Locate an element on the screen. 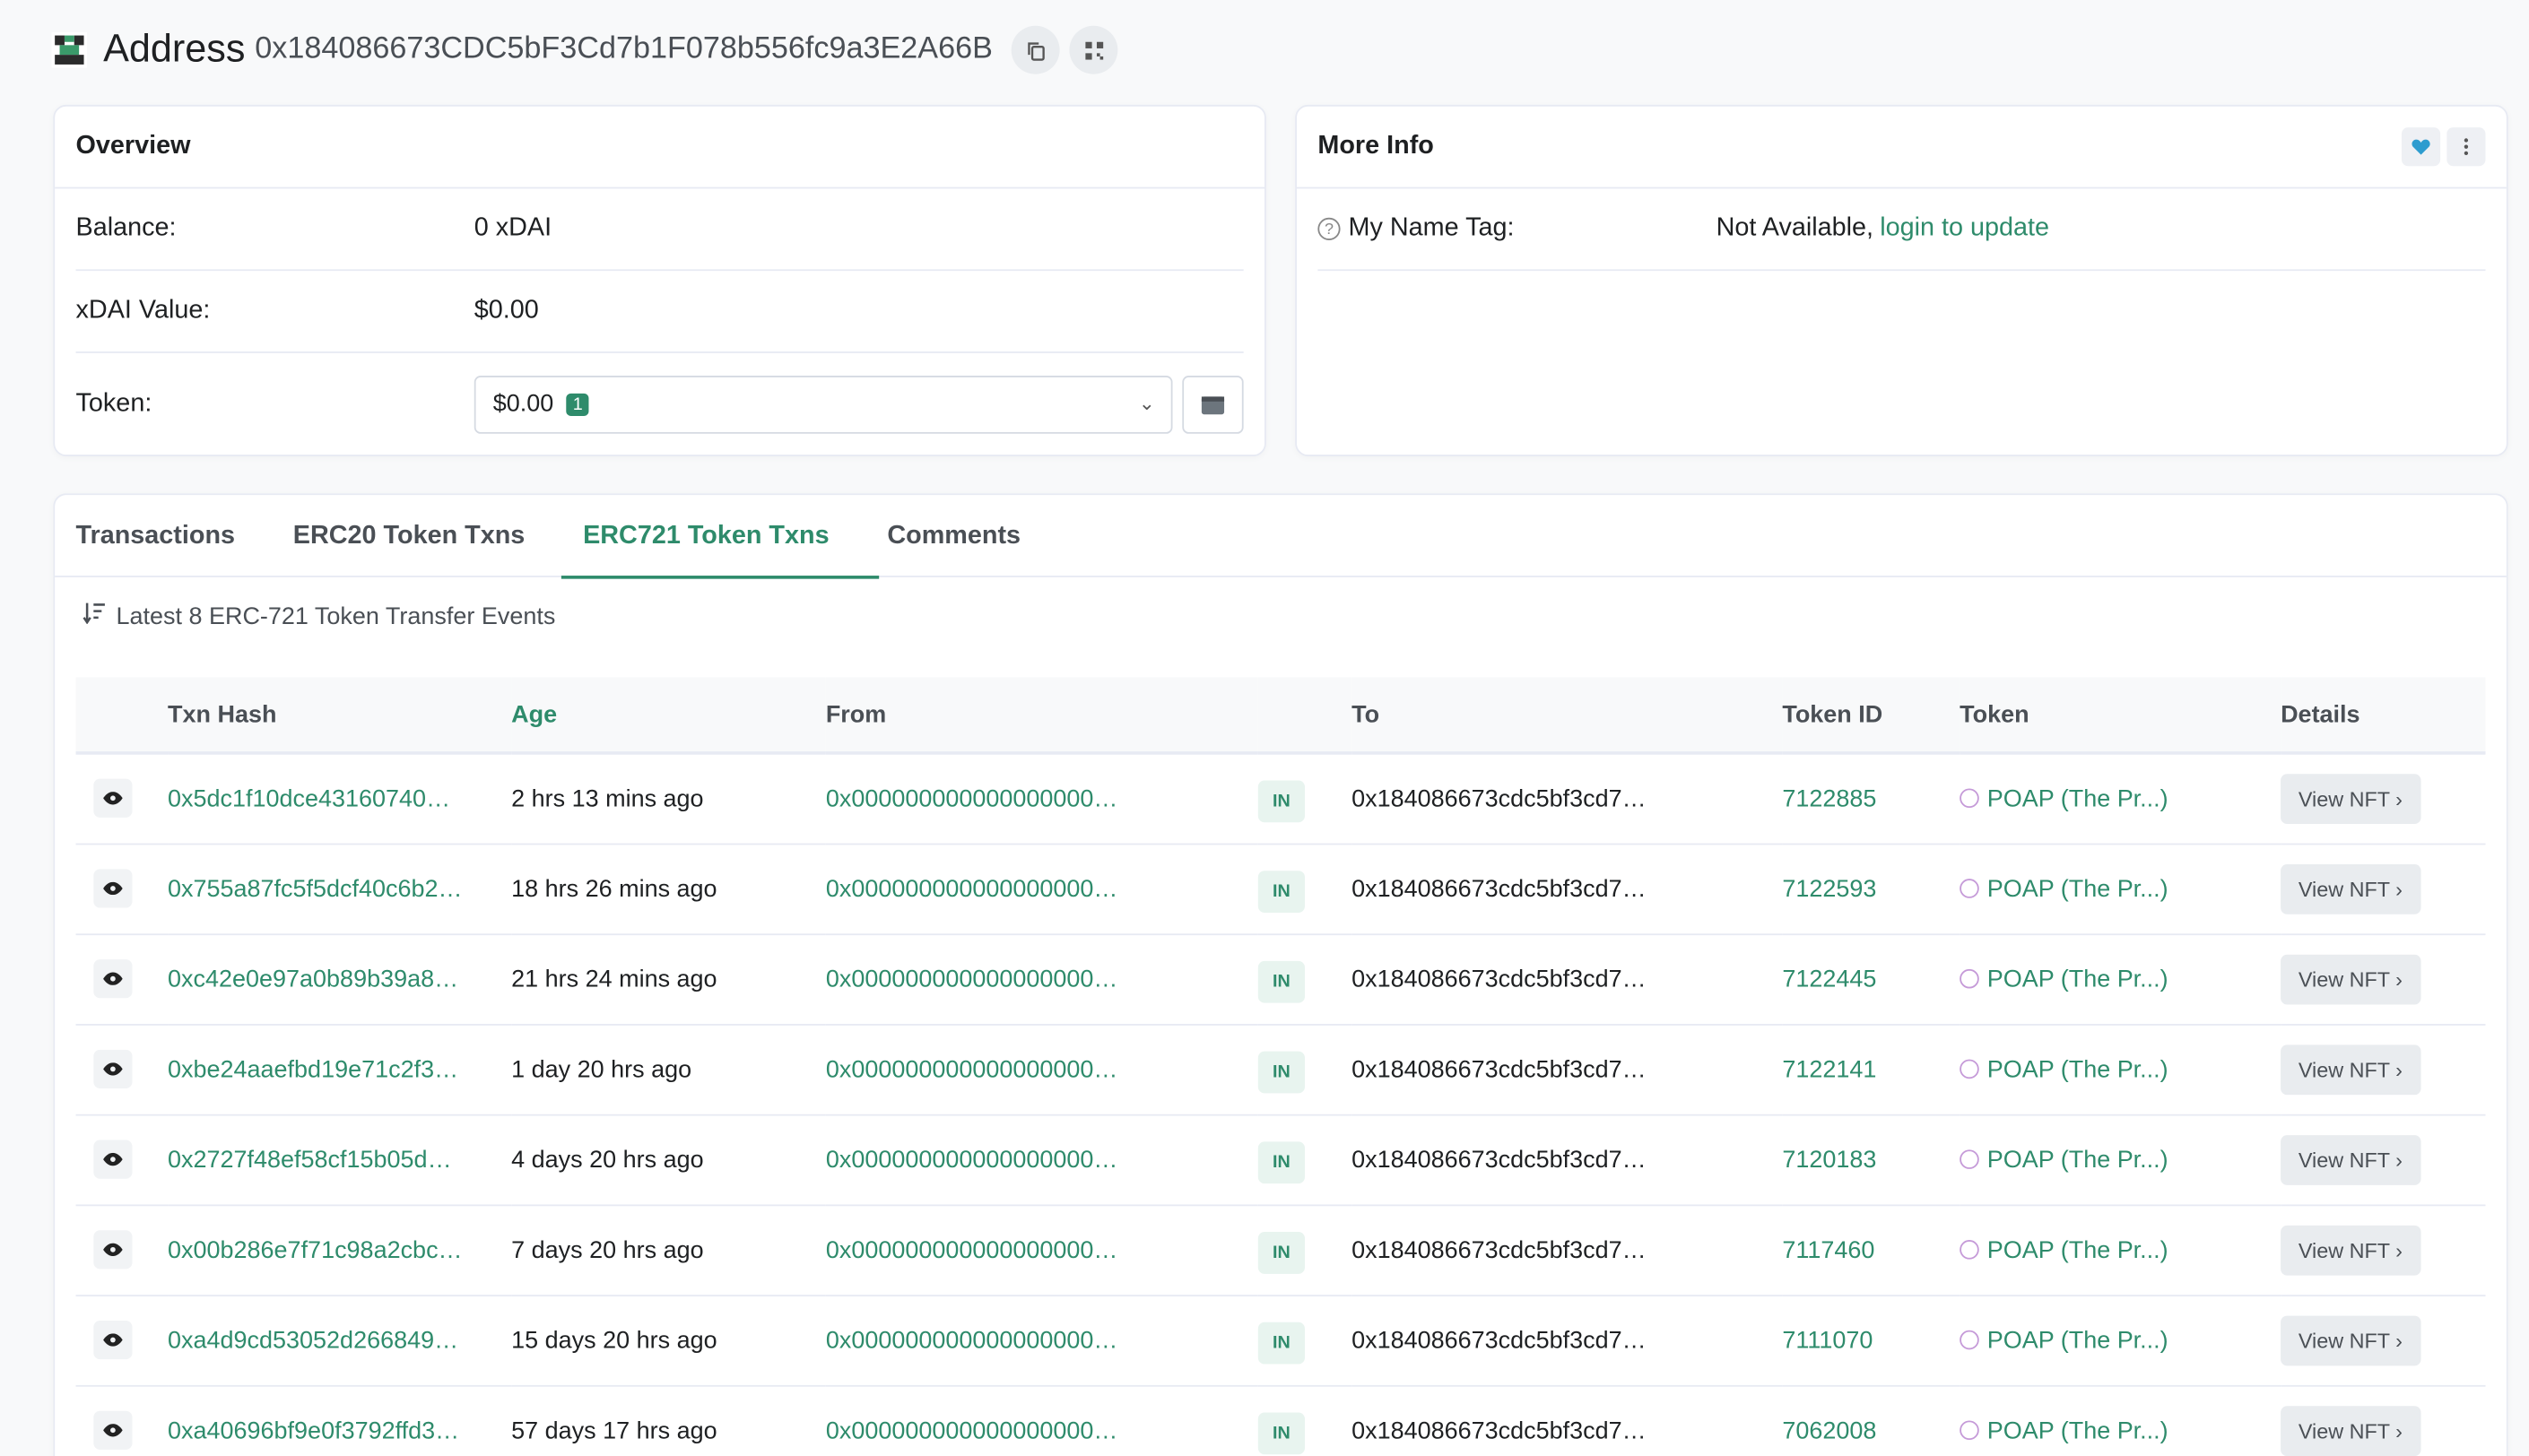 Image resolution: width=2529 pixels, height=1456 pixels. wallet-button is located at coordinates (1213, 404).